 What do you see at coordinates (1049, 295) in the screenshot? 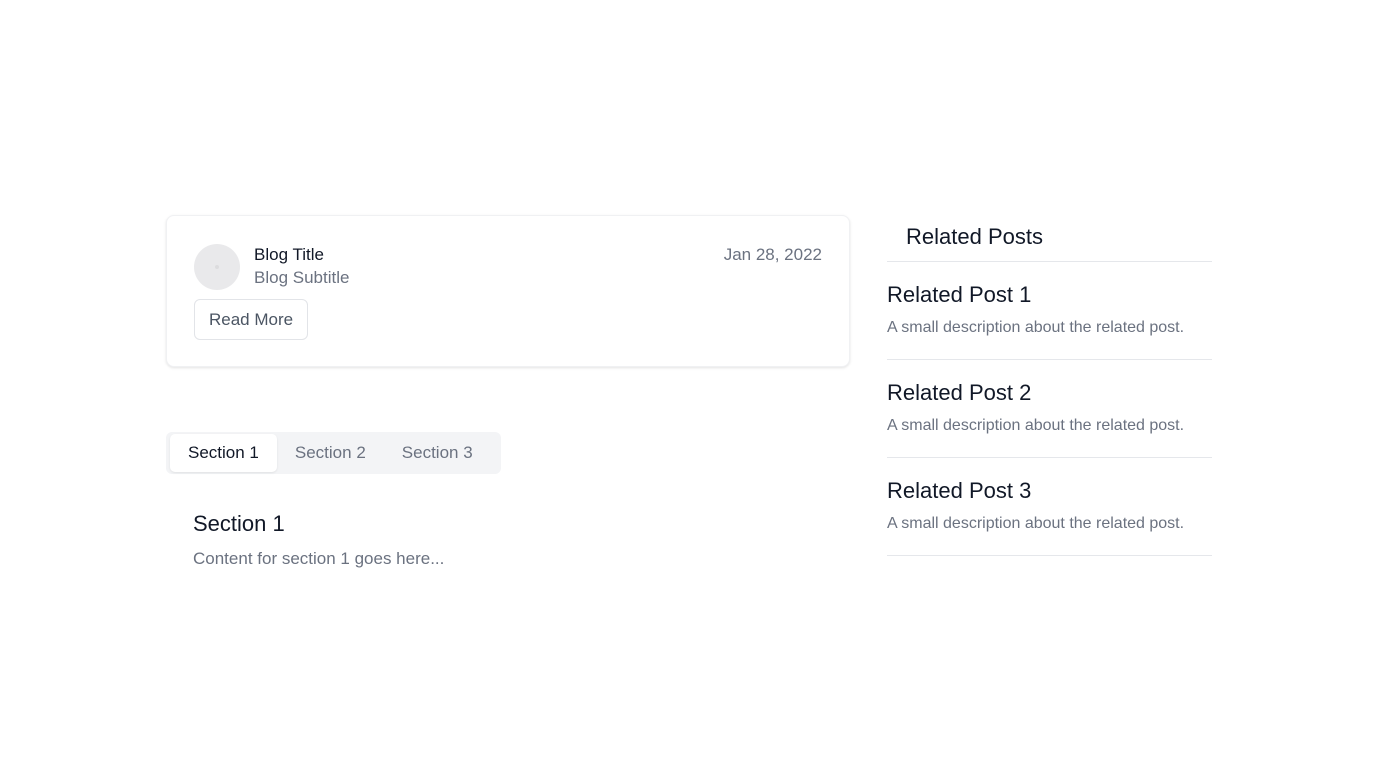
I see `related-post-title: Related Post 1` at bounding box center [1049, 295].